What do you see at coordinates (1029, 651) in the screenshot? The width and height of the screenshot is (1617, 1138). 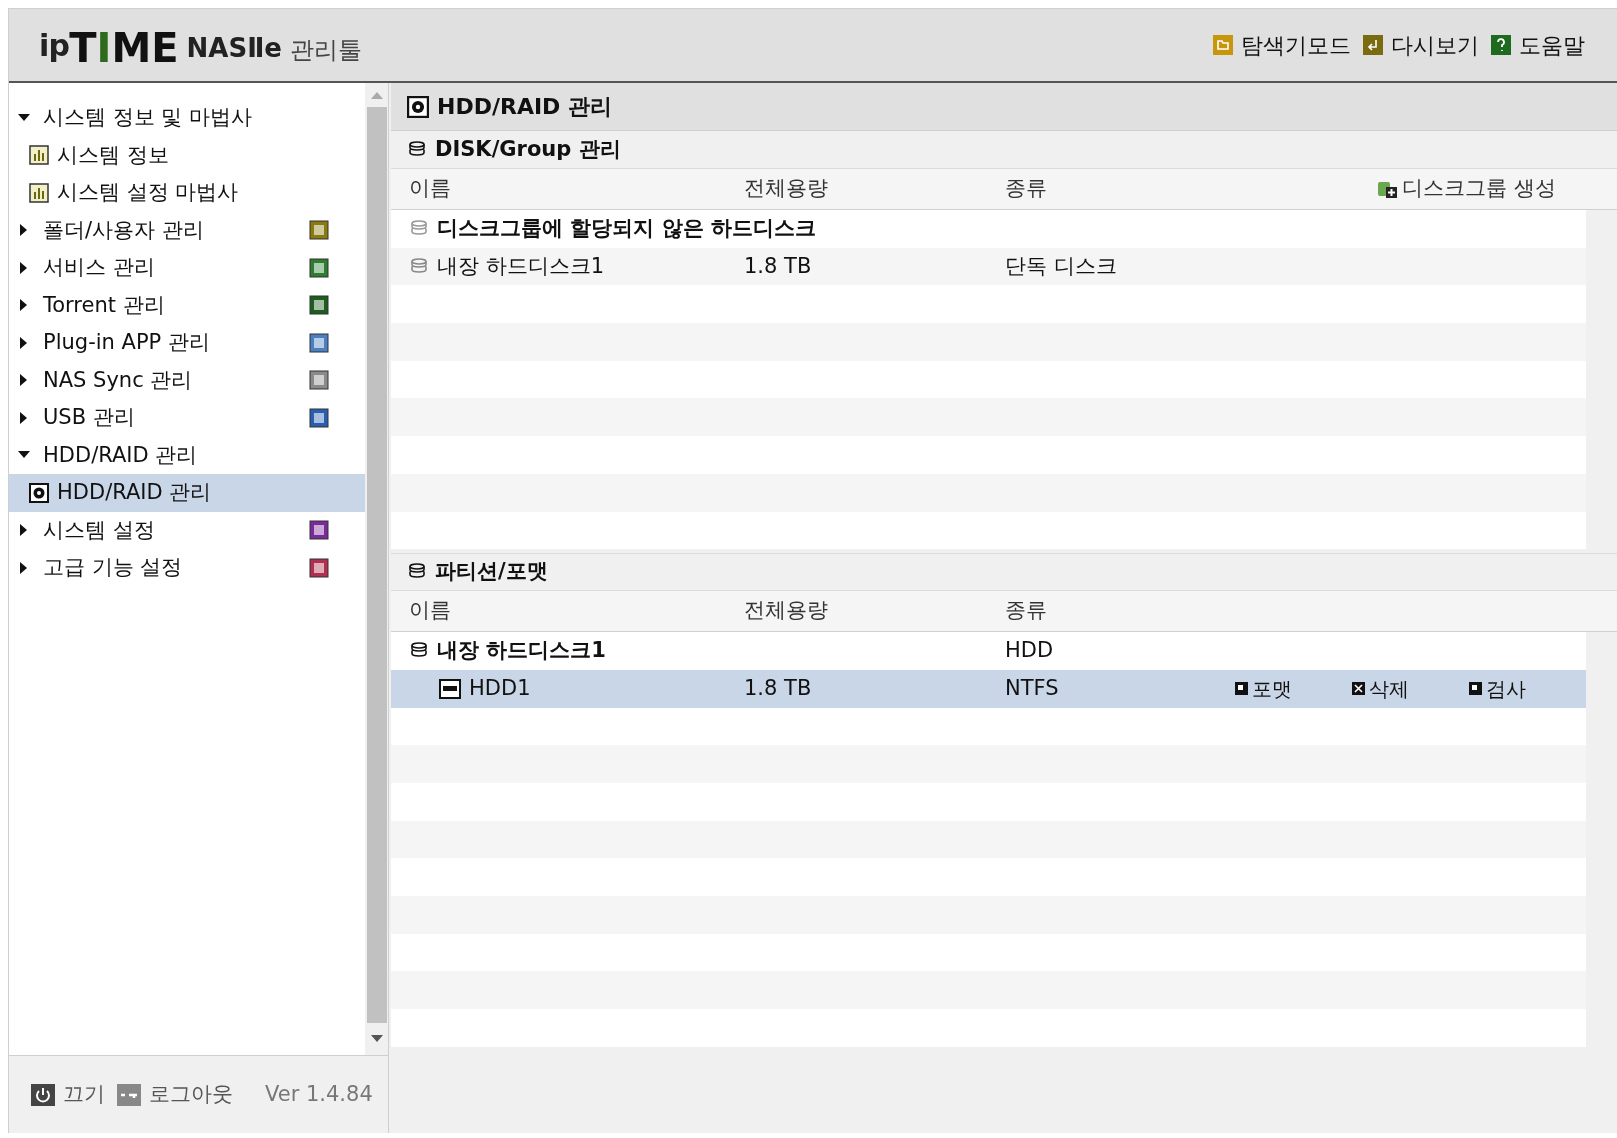 I see `type-cell-text: HDD` at bounding box center [1029, 651].